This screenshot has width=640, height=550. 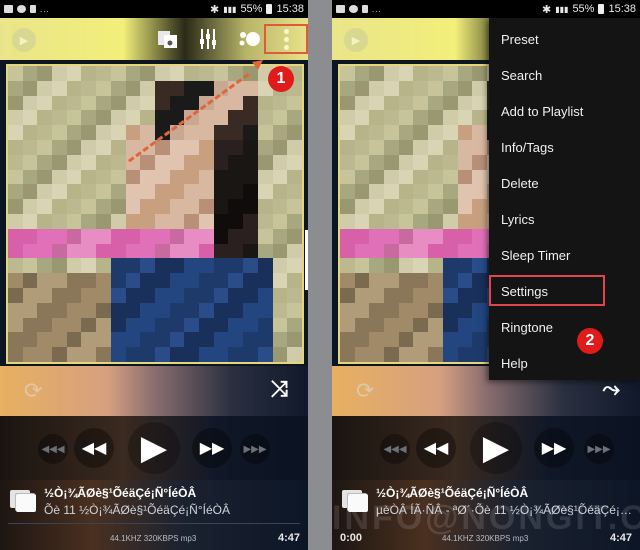 What do you see at coordinates (279, 389) in the screenshot?
I see `shuffle-icon: ⤨` at bounding box center [279, 389].